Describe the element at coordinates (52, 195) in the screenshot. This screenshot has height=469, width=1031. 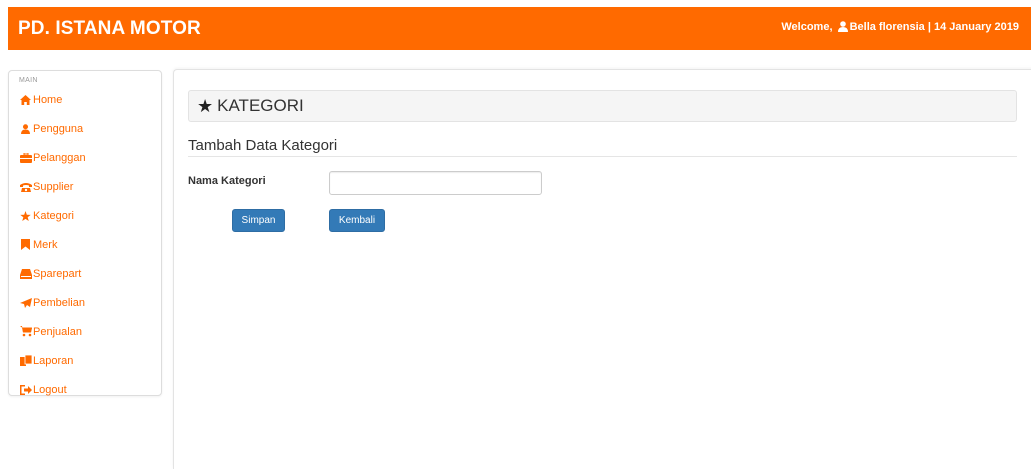
I see `sidebar-item-supplier: Supplier` at that location.